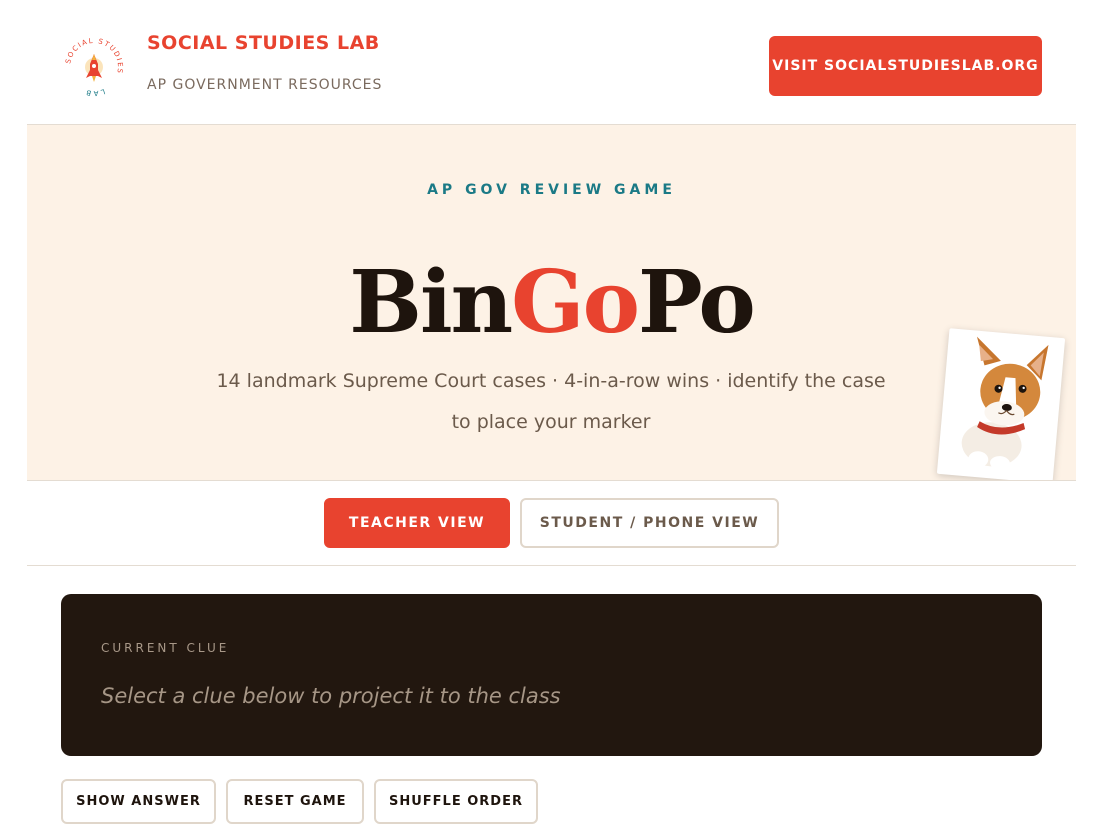  I want to click on brand-subtitle: AP GOVERNMENT RESOURCES, so click(265, 85).